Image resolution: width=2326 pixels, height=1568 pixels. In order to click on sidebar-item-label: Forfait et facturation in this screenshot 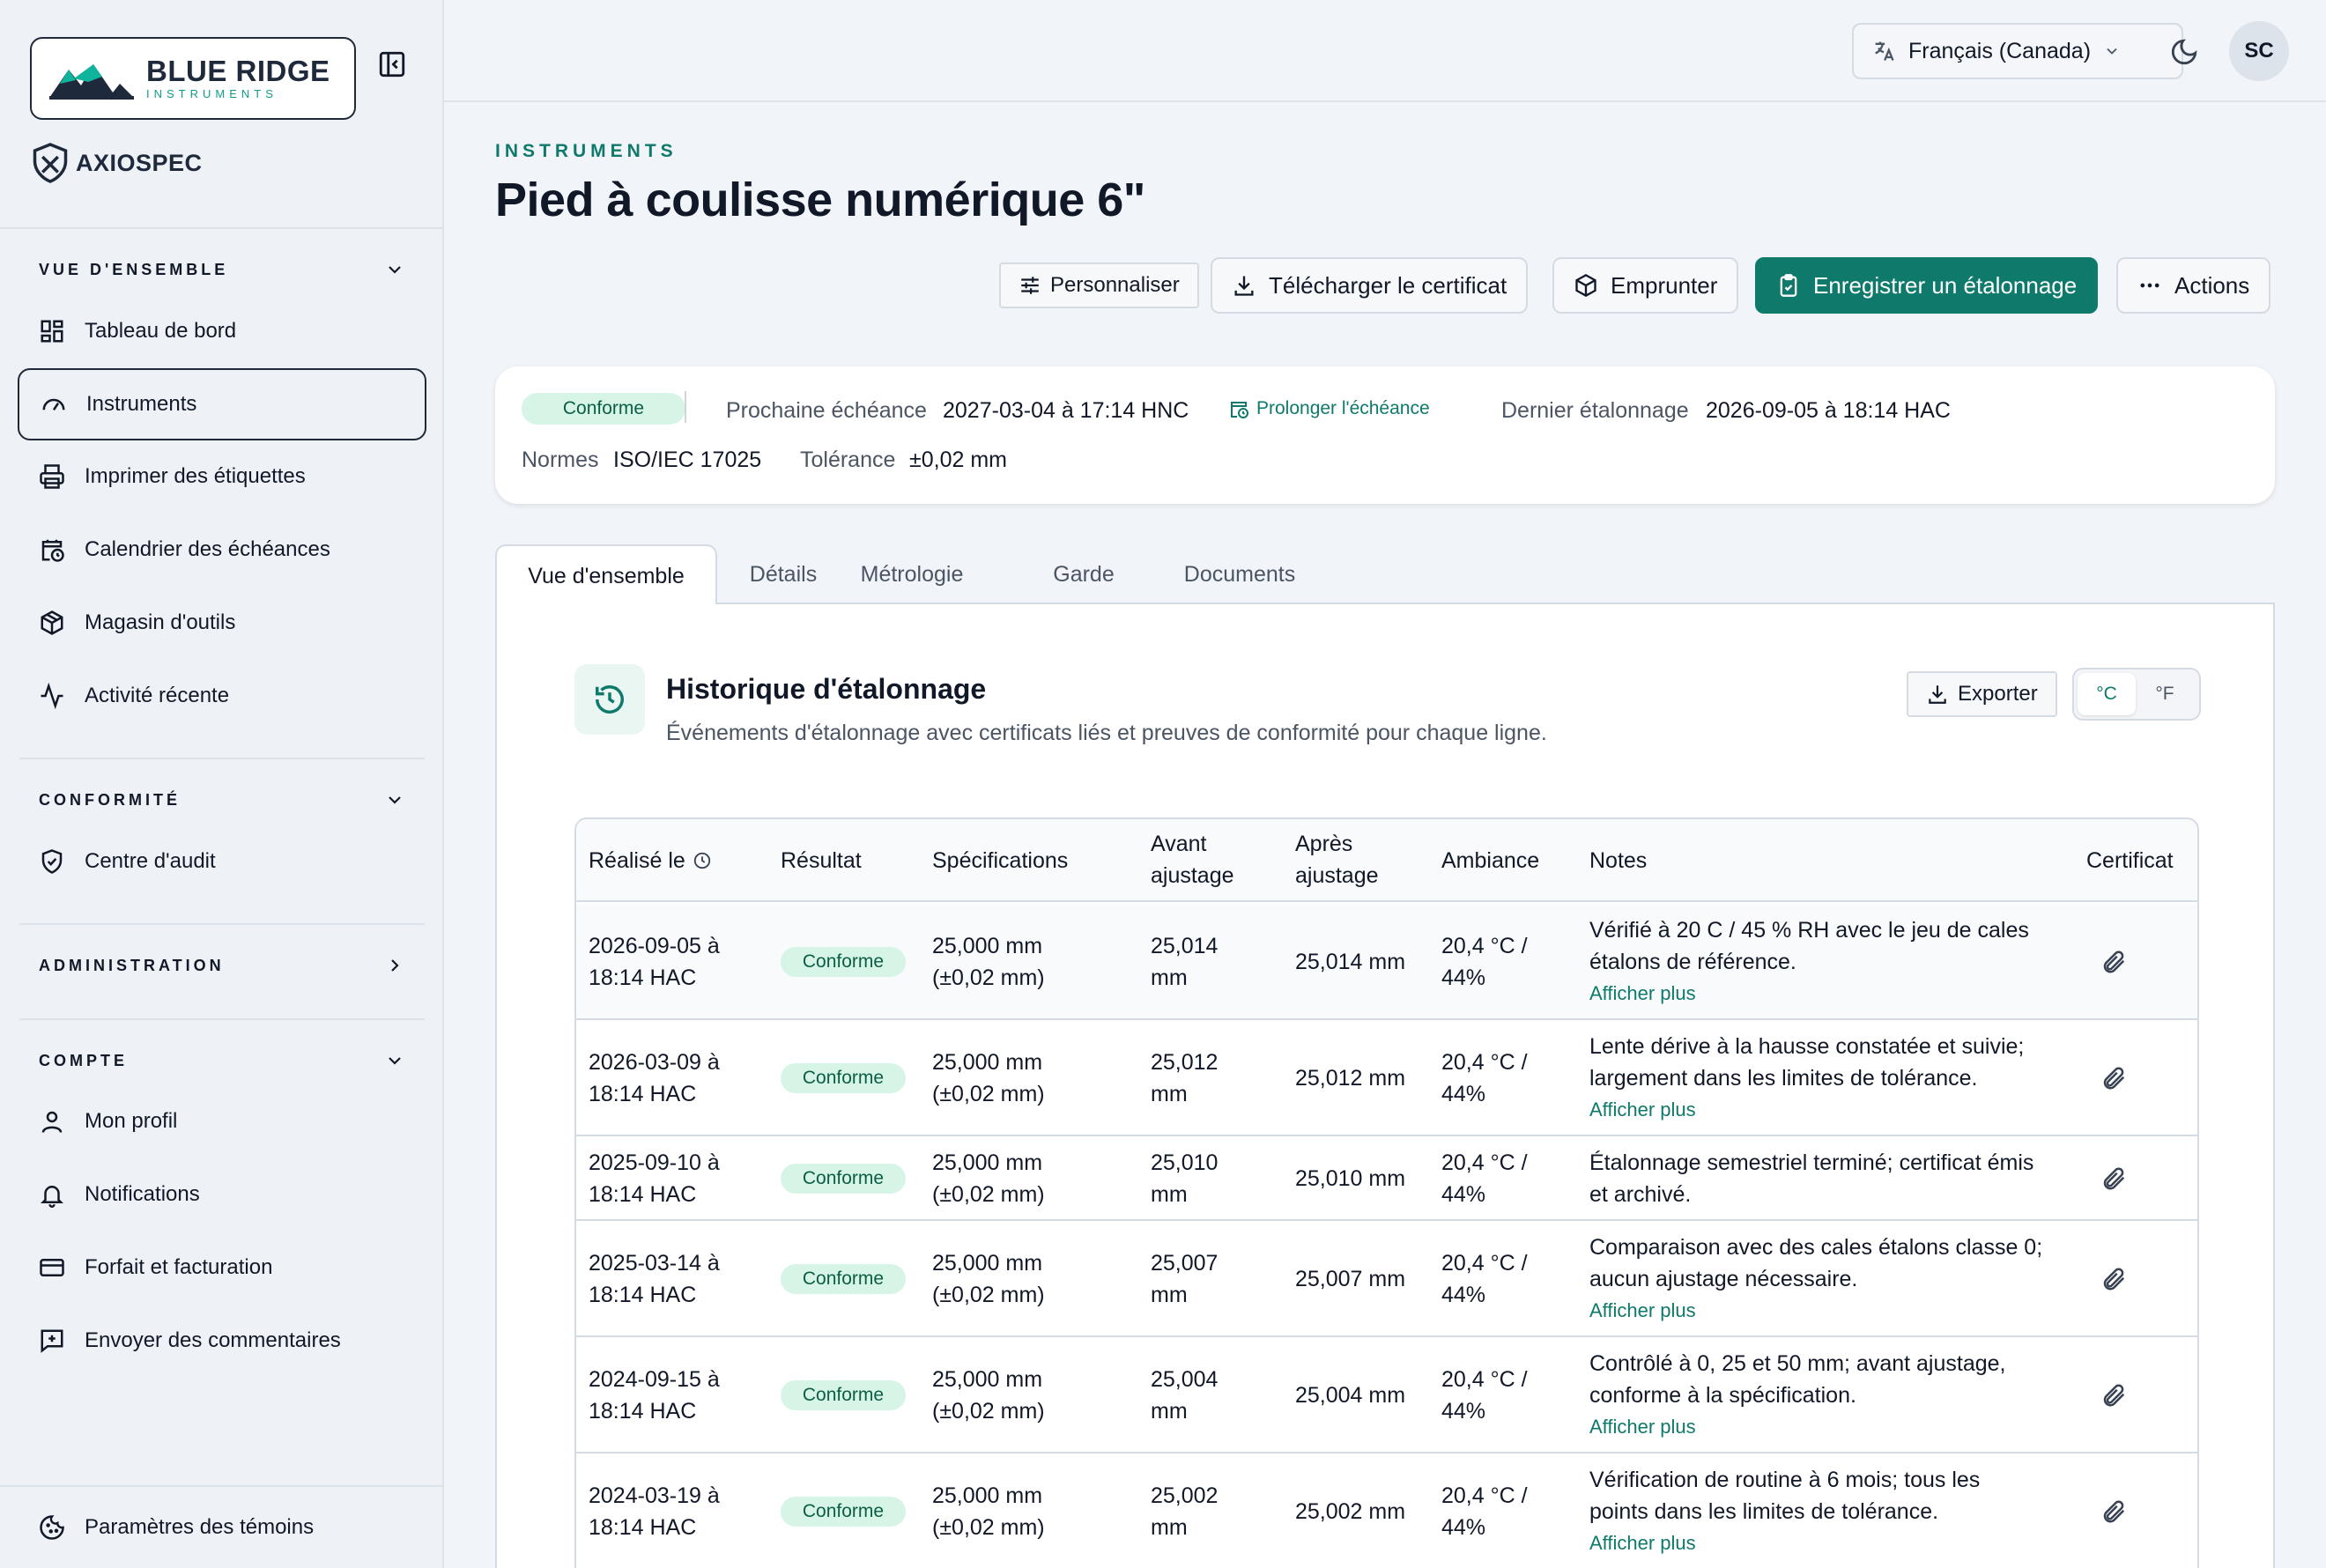, I will do `click(179, 1267)`.